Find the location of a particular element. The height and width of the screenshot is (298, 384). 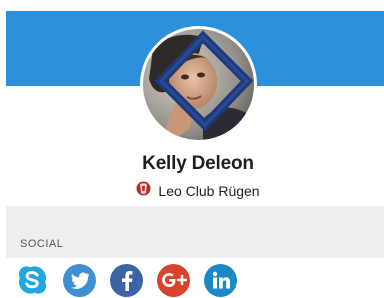

skype-icon is located at coordinates (32, 280).